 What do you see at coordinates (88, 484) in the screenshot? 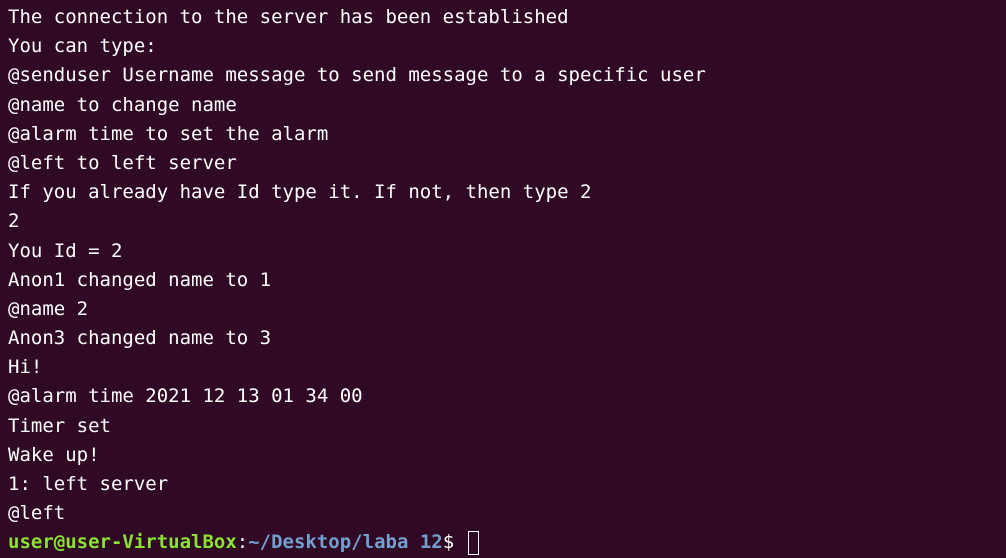
I see `output-line: 1: left server` at bounding box center [88, 484].